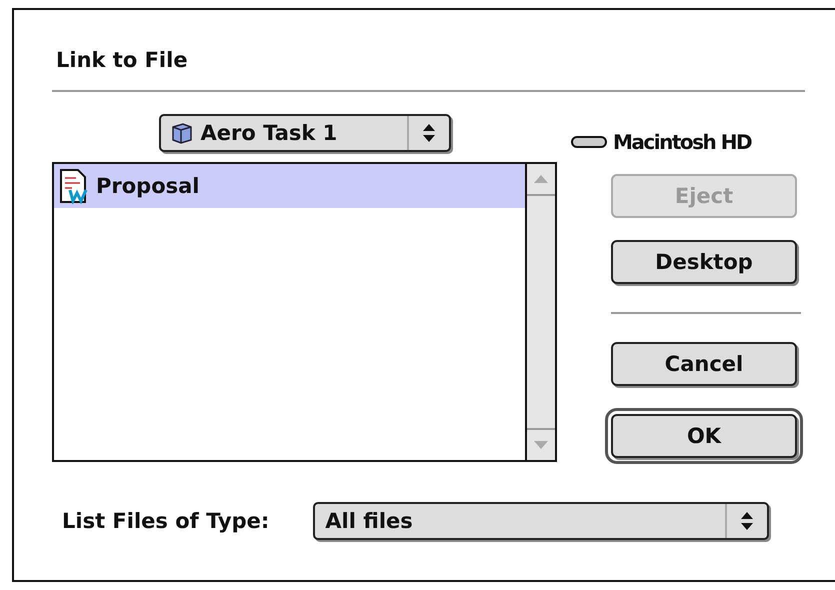 The width and height of the screenshot is (835, 590). Describe the element at coordinates (289, 186) in the screenshot. I see `file-list-item: Proposal` at that location.